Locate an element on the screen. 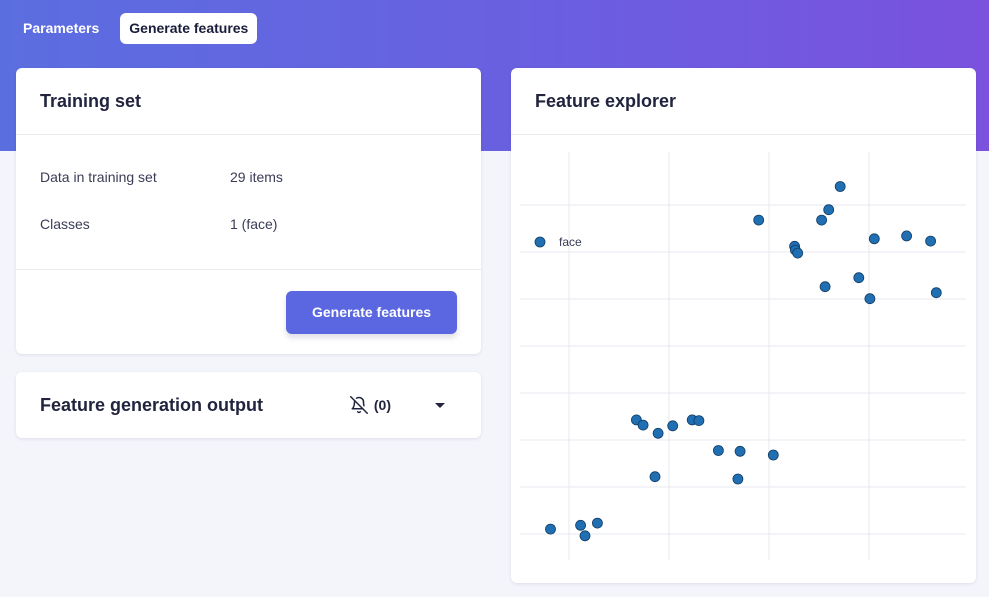 Image resolution: width=989 pixels, height=597 pixels. training-set-title: Training set is located at coordinates (91, 100).